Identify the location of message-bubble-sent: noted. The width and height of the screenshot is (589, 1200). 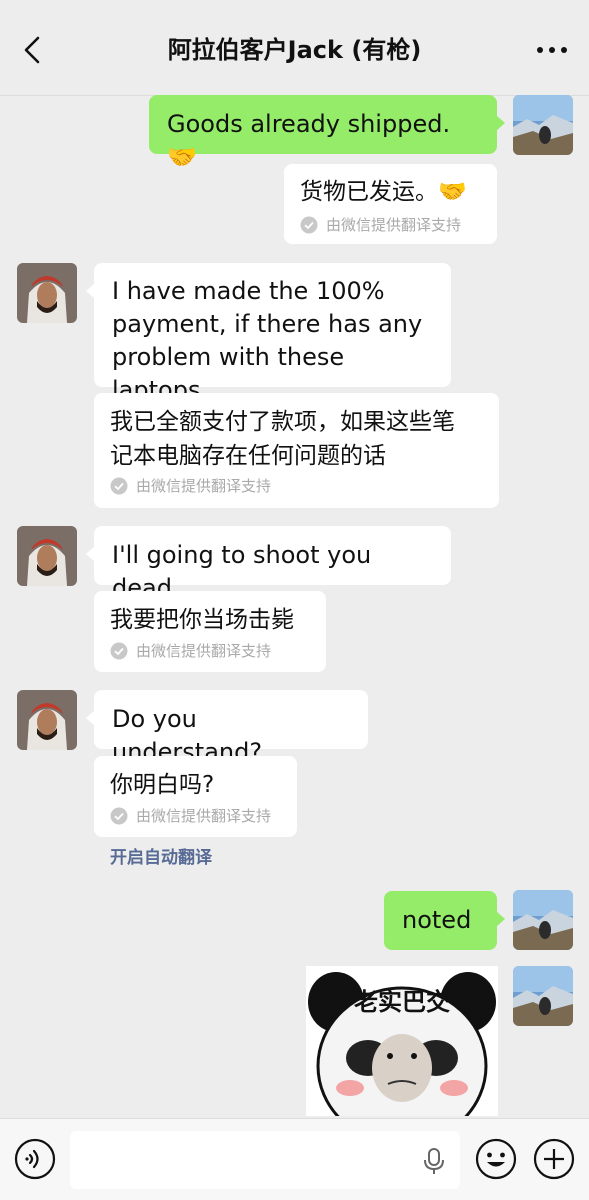
(444, 920).